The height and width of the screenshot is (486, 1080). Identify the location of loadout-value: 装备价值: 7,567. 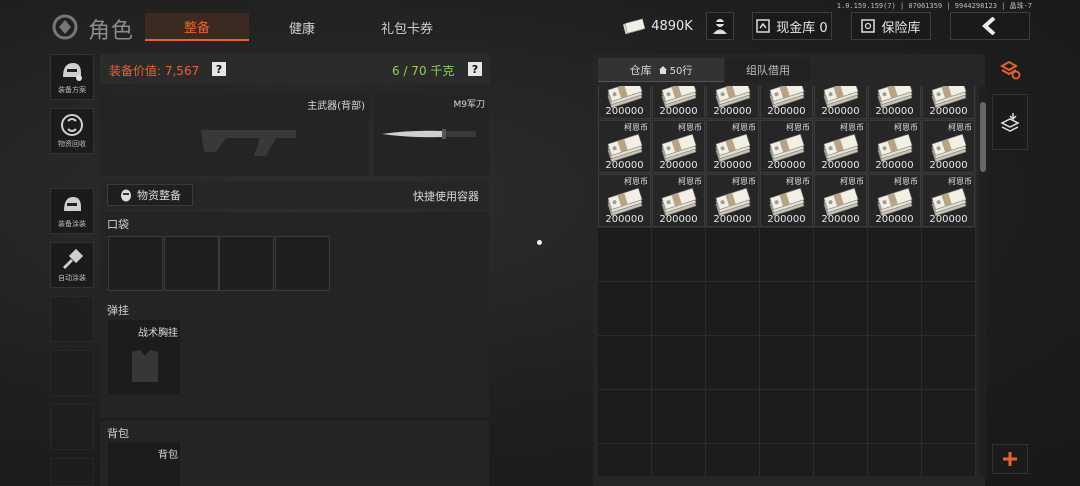
(154, 71).